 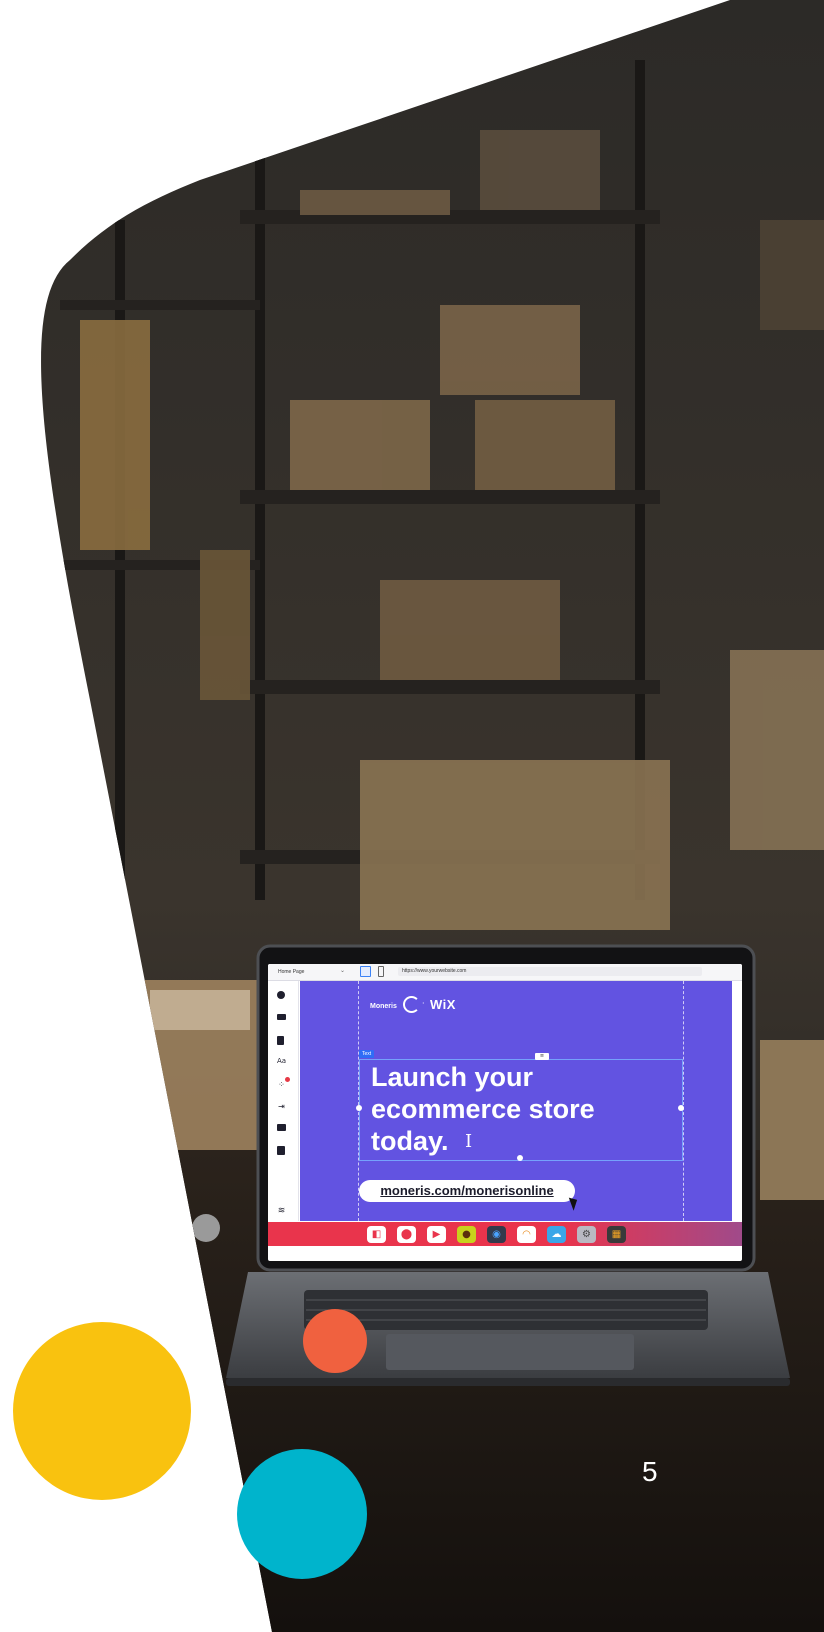 I want to click on app-dock: ◧ ⬤ ▶ ● ◉ ◠ ☁ ⚙ ▦, so click(x=505, y=1234).